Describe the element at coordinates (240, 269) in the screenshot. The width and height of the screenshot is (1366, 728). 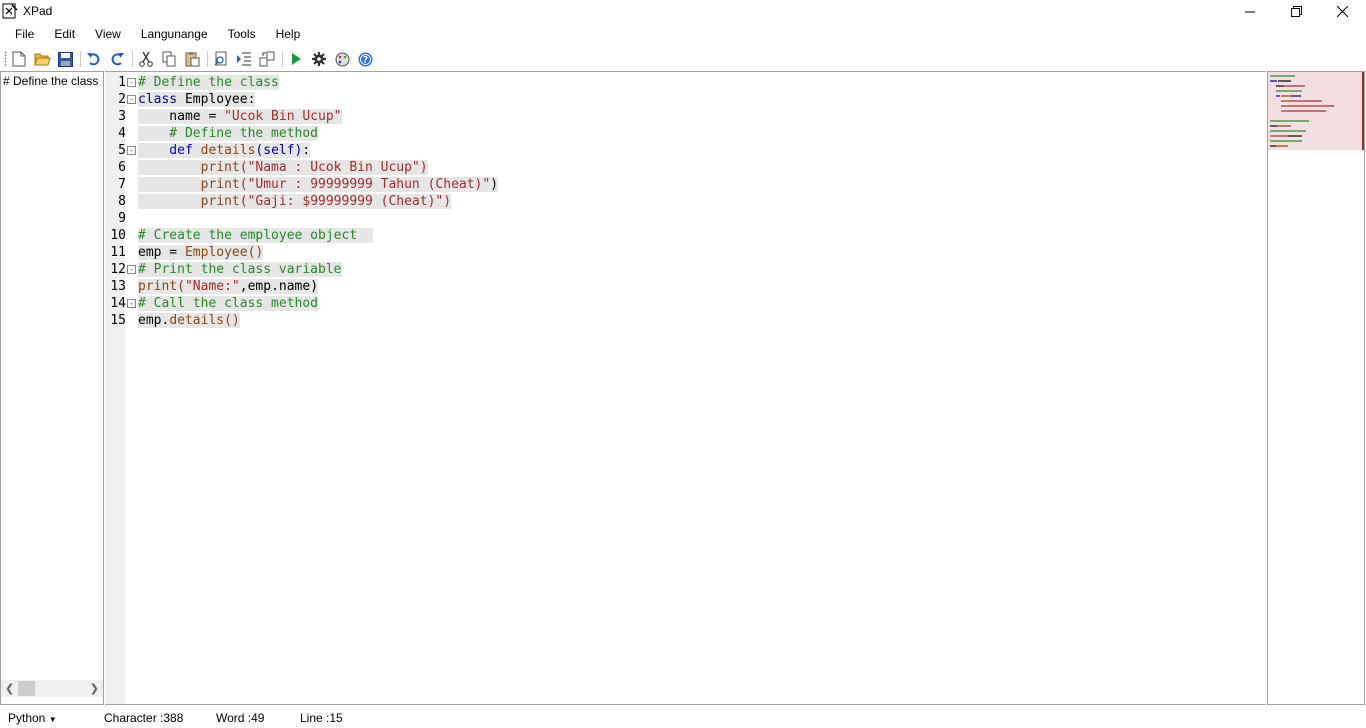
I see `code-line: # Print the class variable` at that location.